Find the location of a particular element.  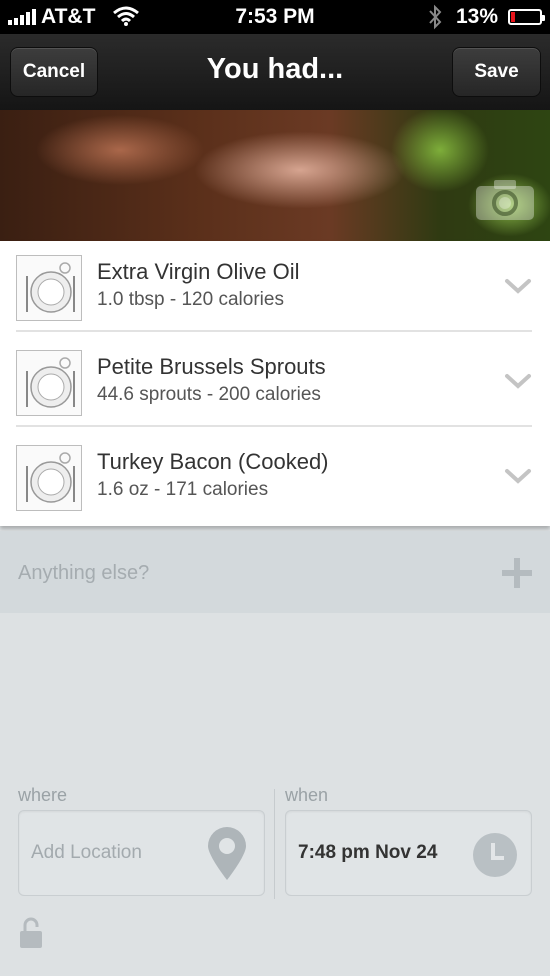

lock-icon is located at coordinates (31, 933).